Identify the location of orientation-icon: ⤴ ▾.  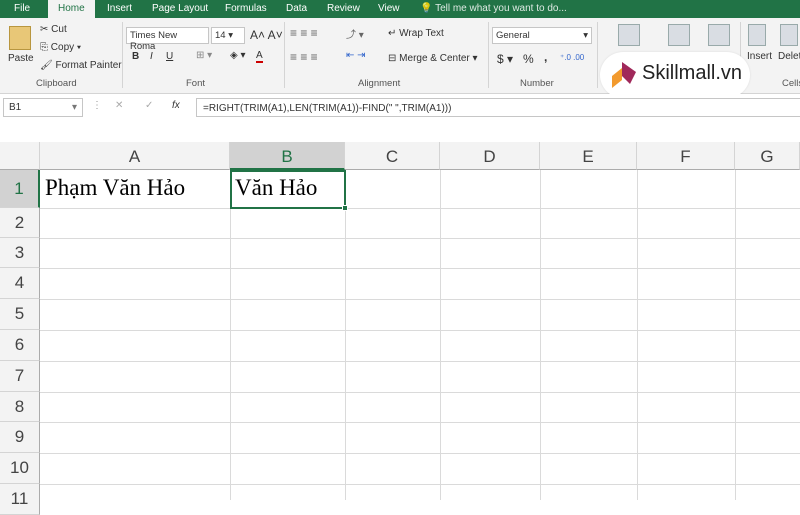
(355, 33).